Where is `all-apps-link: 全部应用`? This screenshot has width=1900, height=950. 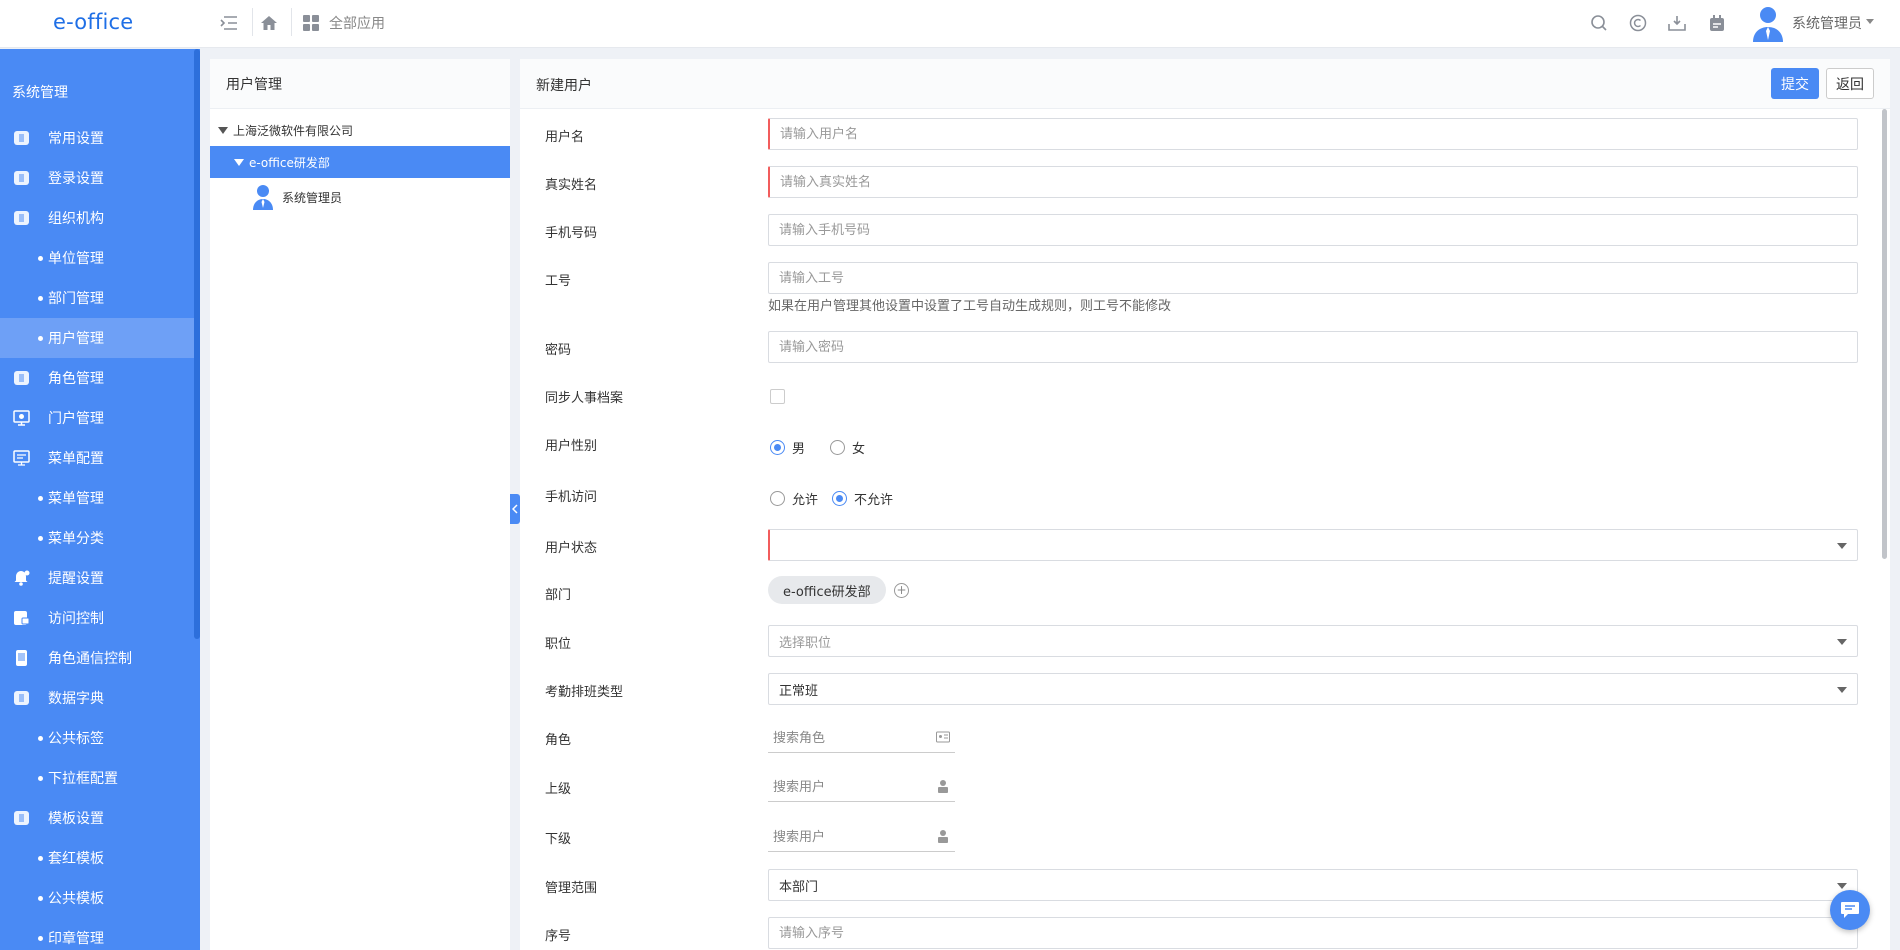
all-apps-link: 全部应用 is located at coordinates (357, 23).